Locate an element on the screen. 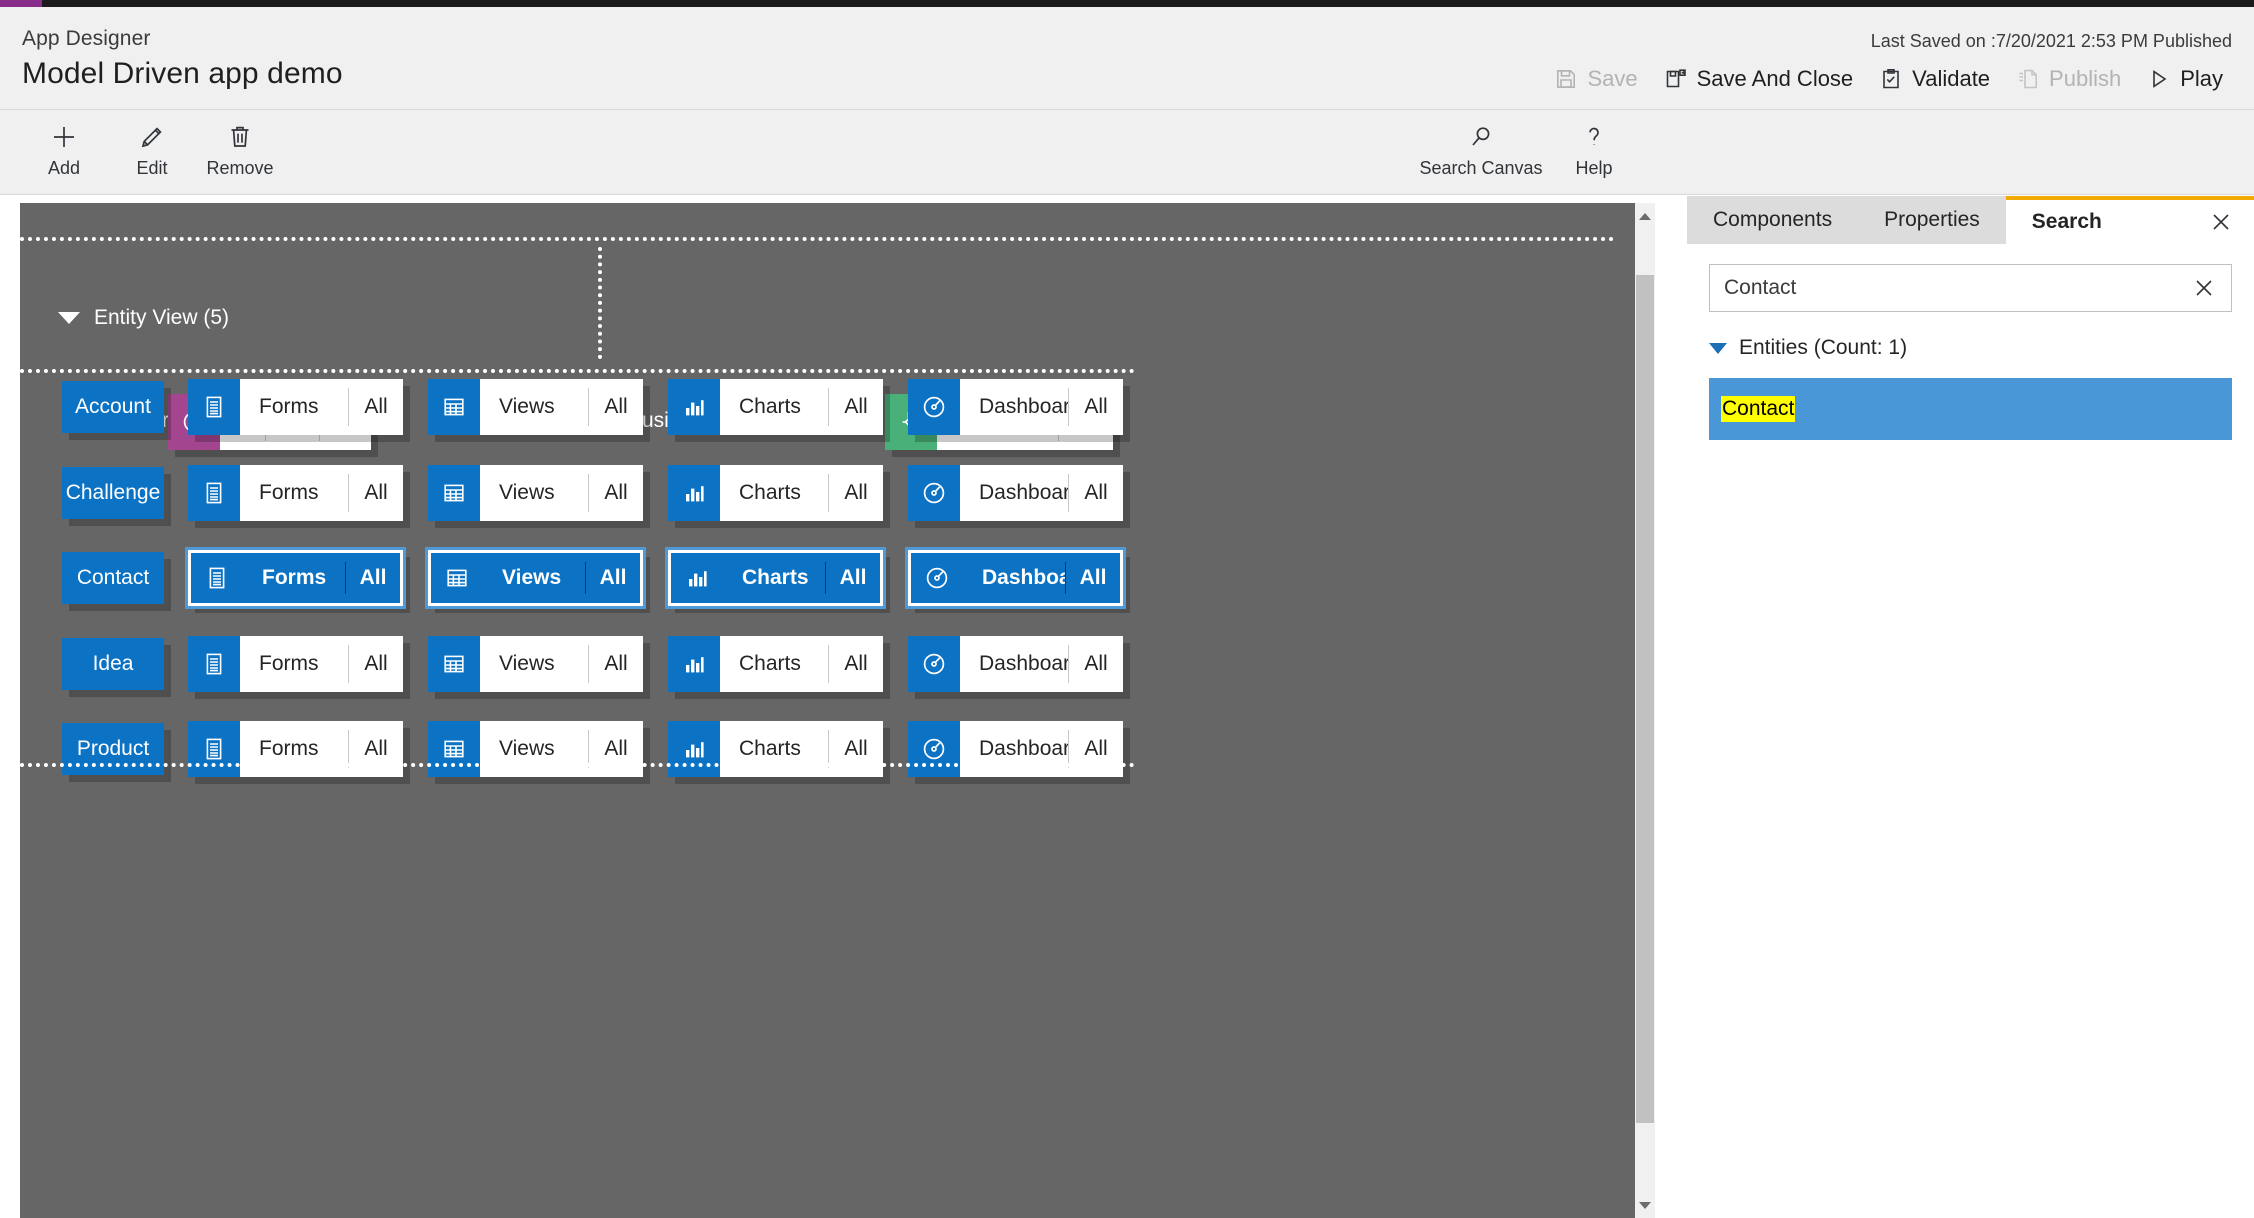  clear-icon is located at coordinates (2204, 288).